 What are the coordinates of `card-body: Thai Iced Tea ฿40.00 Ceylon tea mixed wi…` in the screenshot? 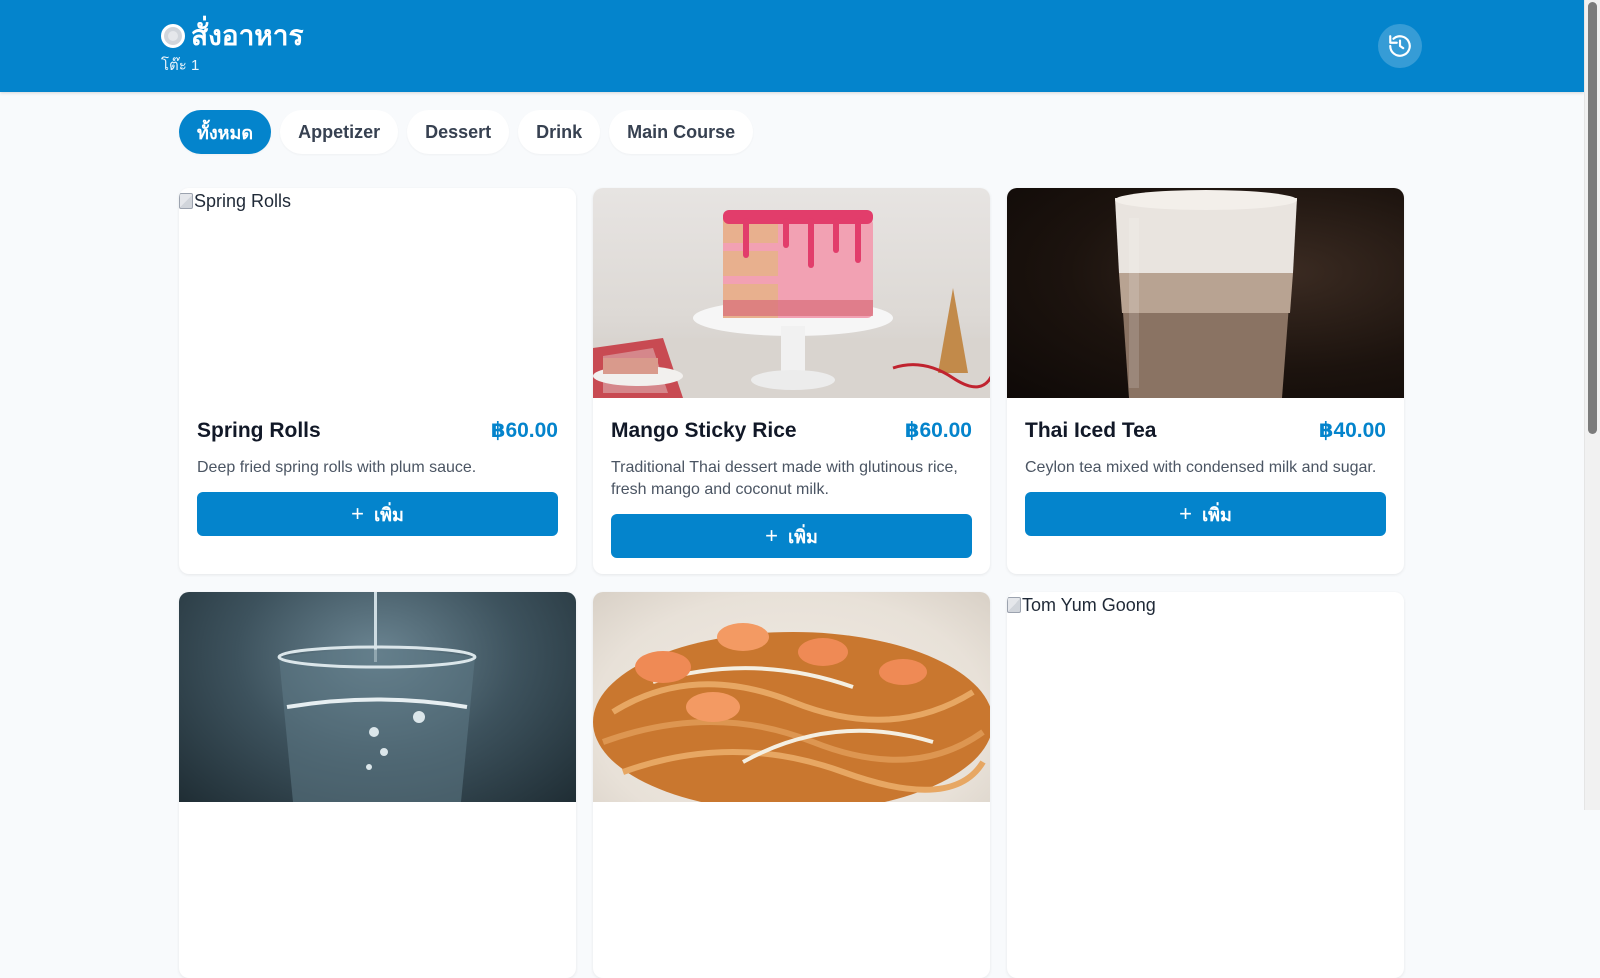 It's located at (1205, 476).